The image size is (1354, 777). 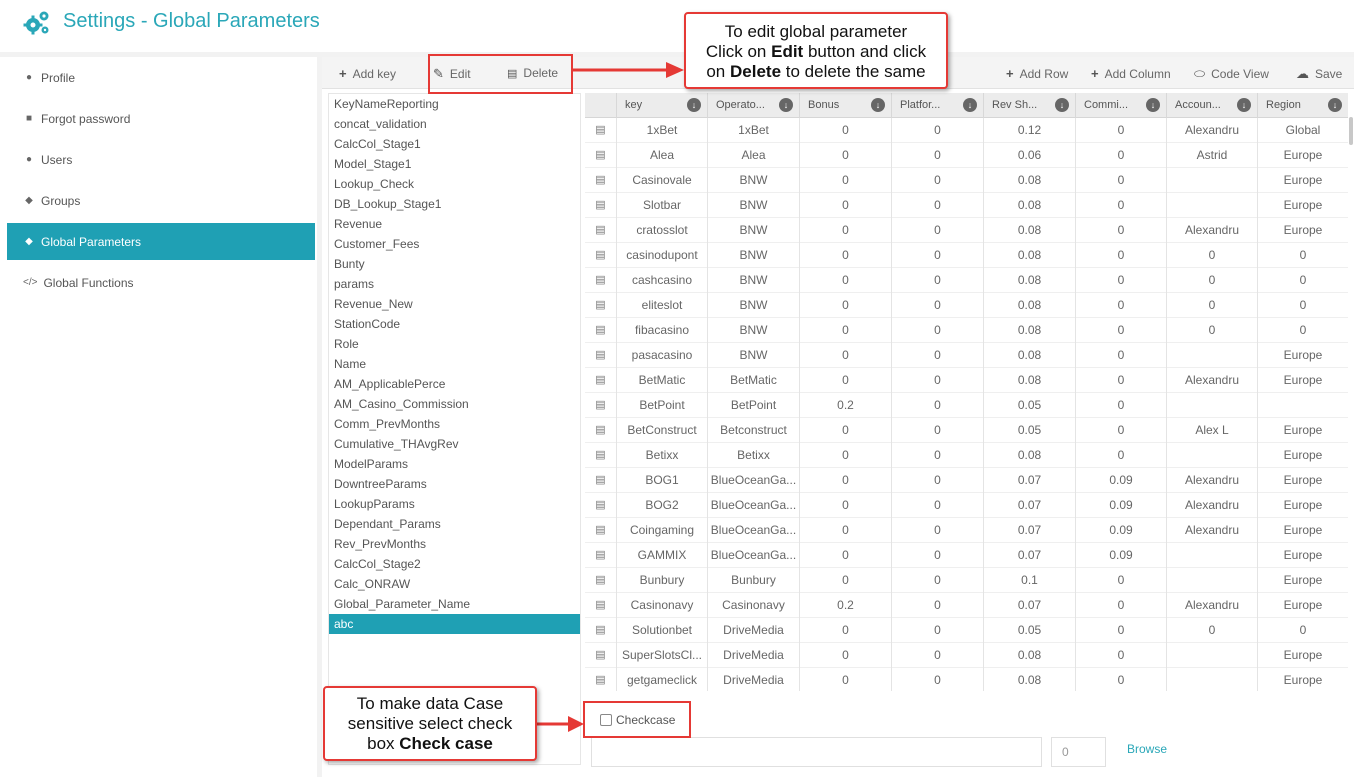 What do you see at coordinates (1147, 749) in the screenshot?
I see `browse-link: Browse` at bounding box center [1147, 749].